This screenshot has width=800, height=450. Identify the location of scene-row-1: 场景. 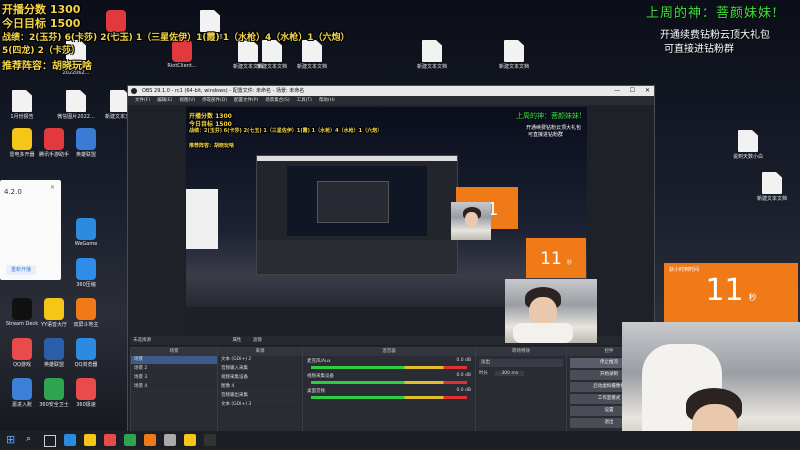
(174, 360).